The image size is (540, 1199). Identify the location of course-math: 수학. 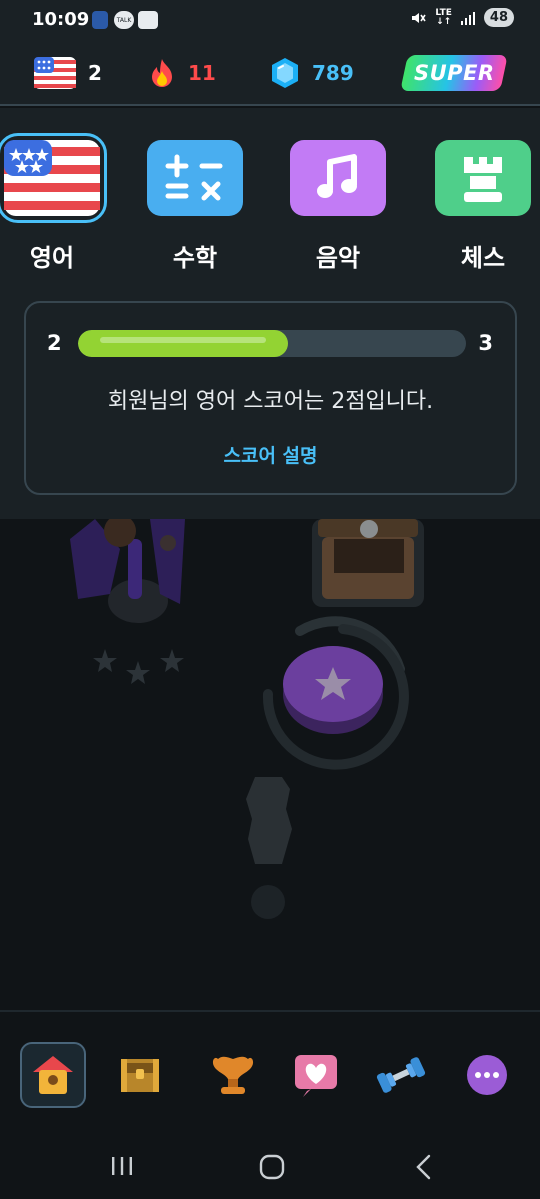
(195, 206).